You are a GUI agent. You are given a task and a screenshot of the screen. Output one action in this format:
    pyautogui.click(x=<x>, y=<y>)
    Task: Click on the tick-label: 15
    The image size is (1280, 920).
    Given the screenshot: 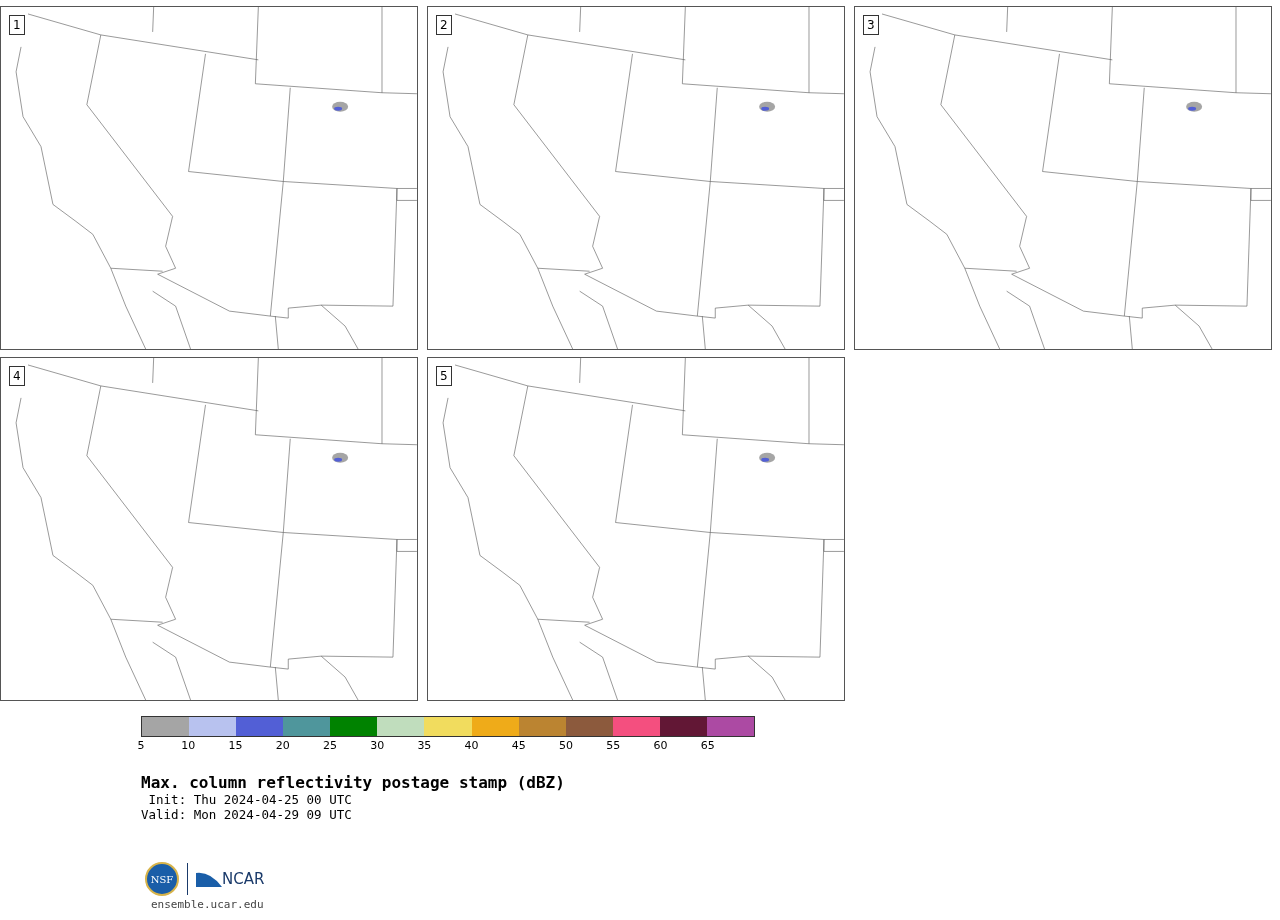 What is the action you would take?
    pyautogui.click(x=235, y=745)
    